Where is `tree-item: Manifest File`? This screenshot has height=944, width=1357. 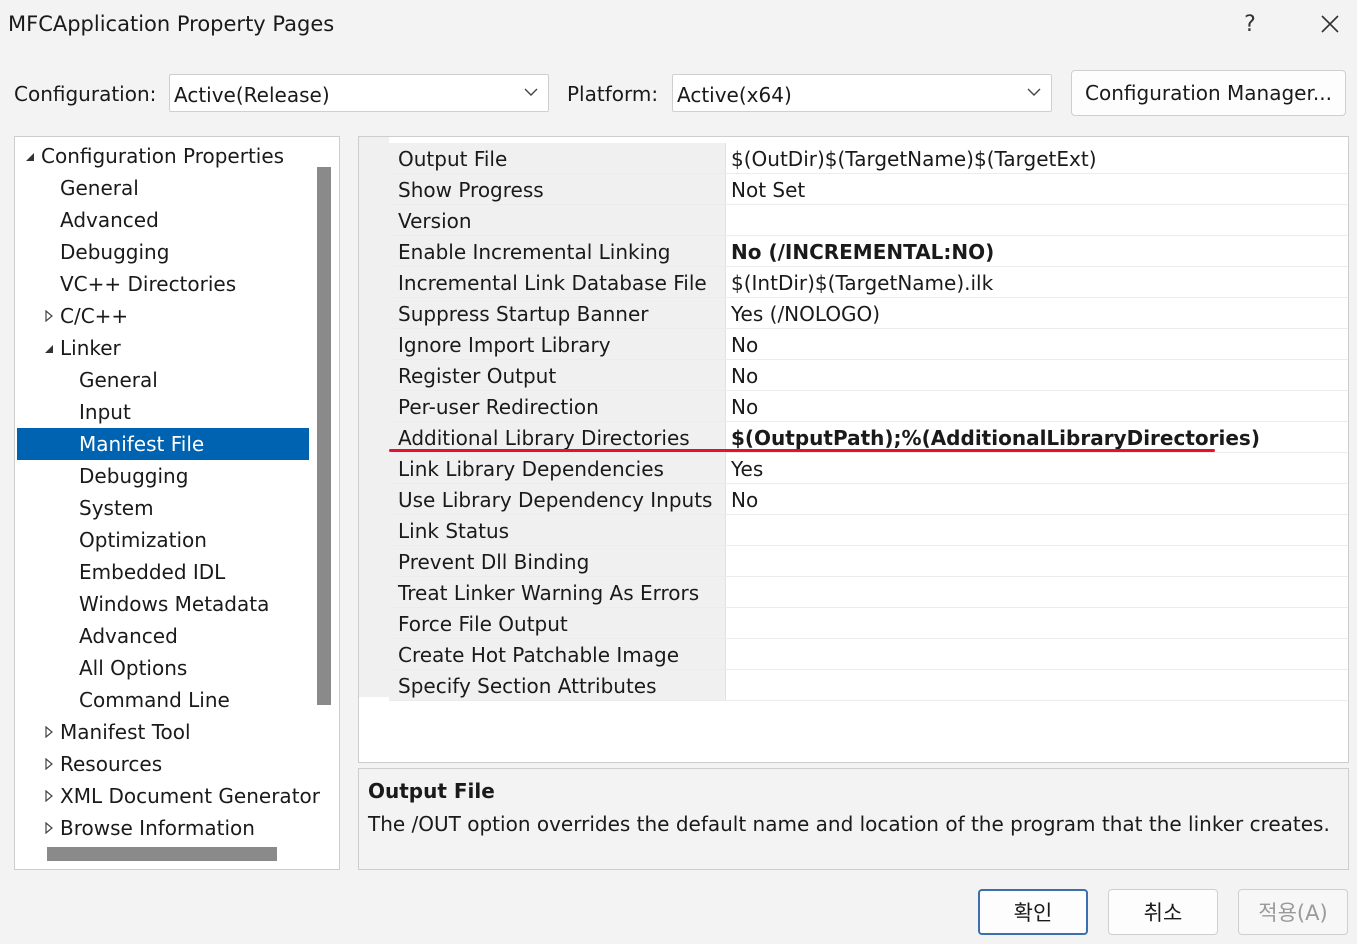
tree-item: Manifest File is located at coordinates (163, 444).